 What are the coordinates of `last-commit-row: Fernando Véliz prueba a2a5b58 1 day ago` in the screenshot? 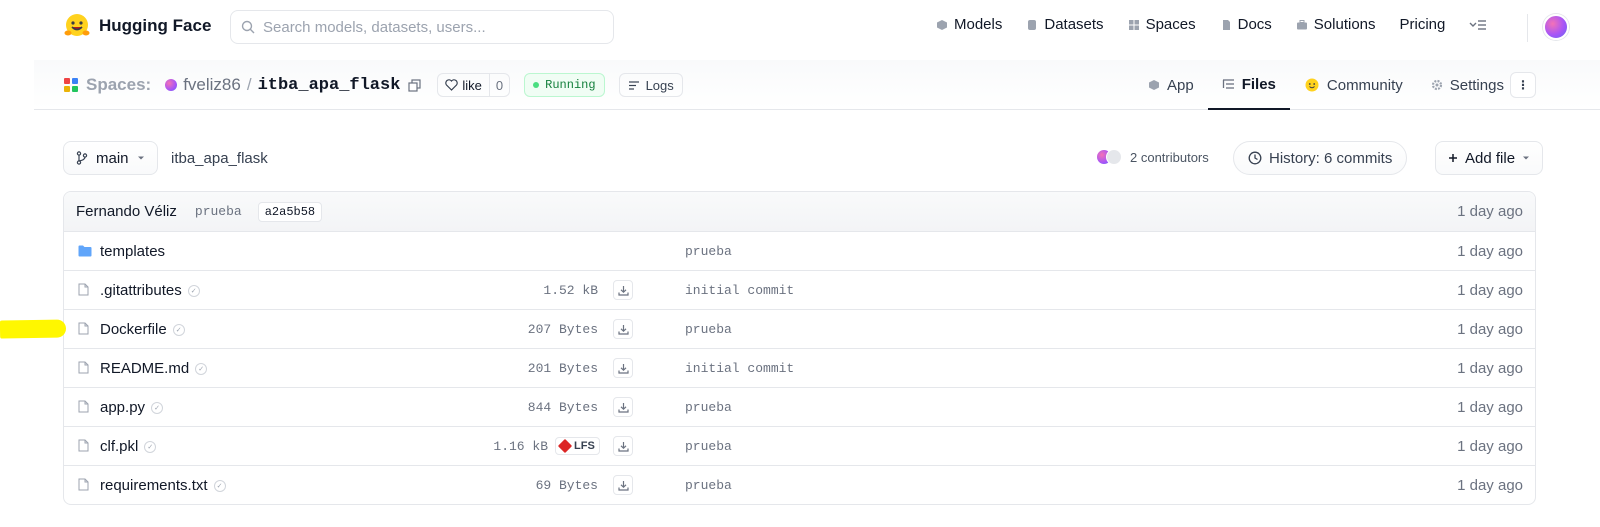 It's located at (799, 212).